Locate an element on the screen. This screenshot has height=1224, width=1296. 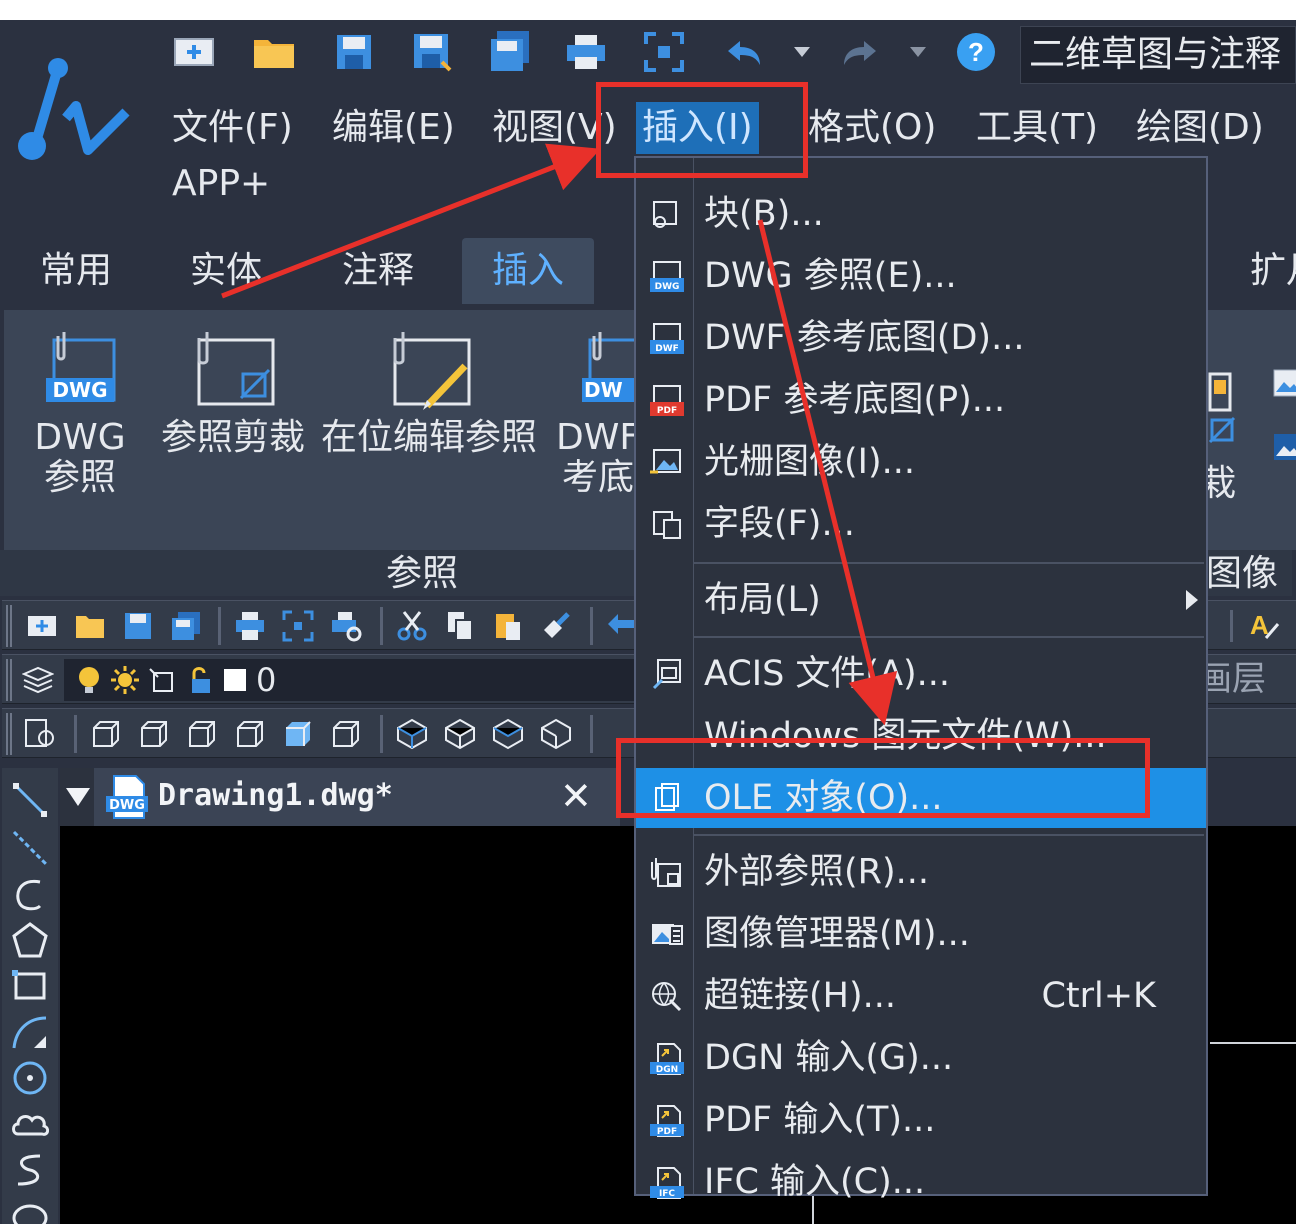
annotation-arrow-to-ole is located at coordinates (827, 472).